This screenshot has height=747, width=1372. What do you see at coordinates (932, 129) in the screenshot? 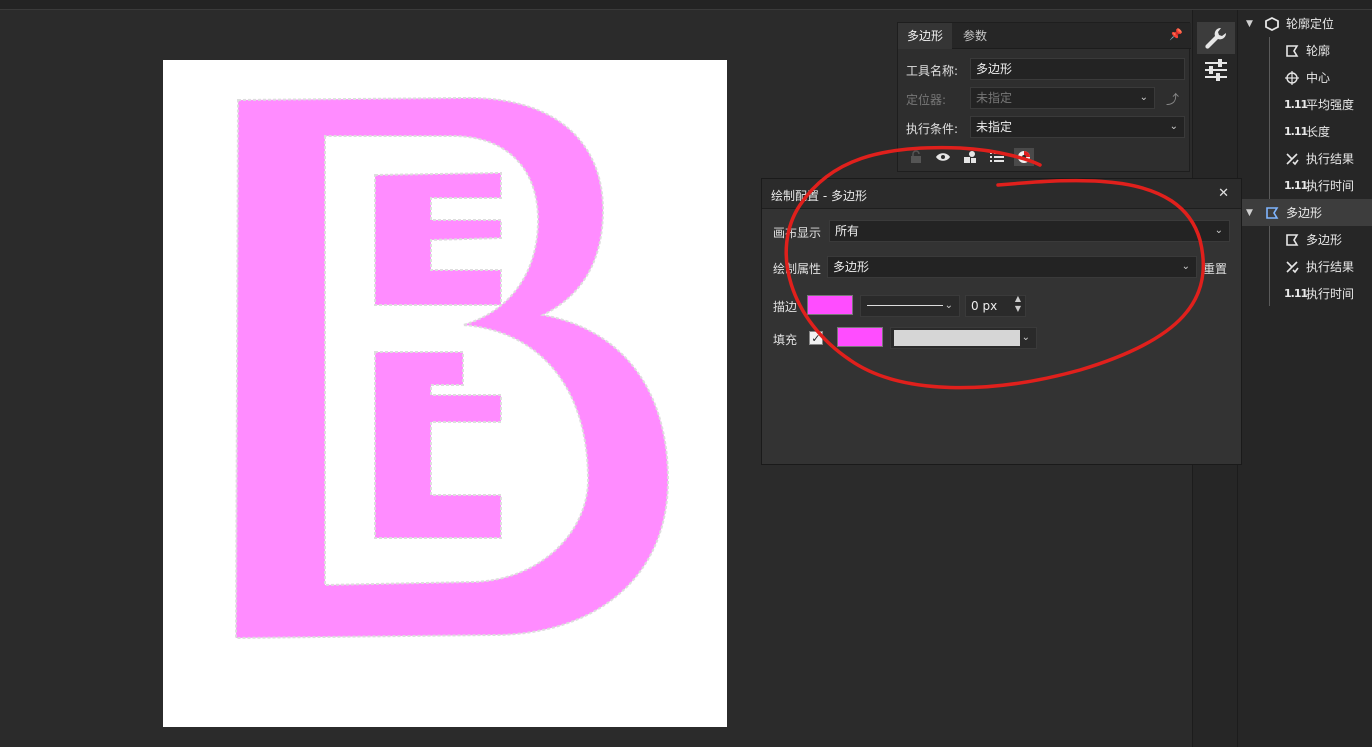
I see `condition-label: 执行条件:` at bounding box center [932, 129].